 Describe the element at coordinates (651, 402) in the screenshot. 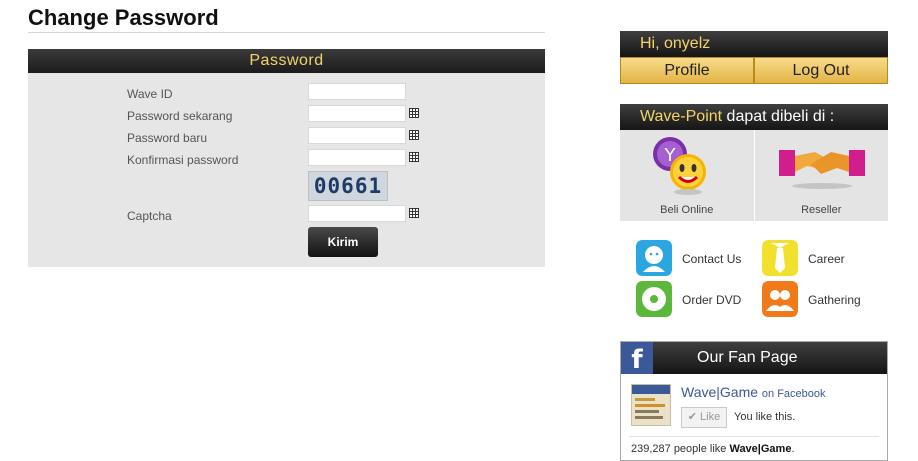

I see `page-thumbnail-art` at that location.